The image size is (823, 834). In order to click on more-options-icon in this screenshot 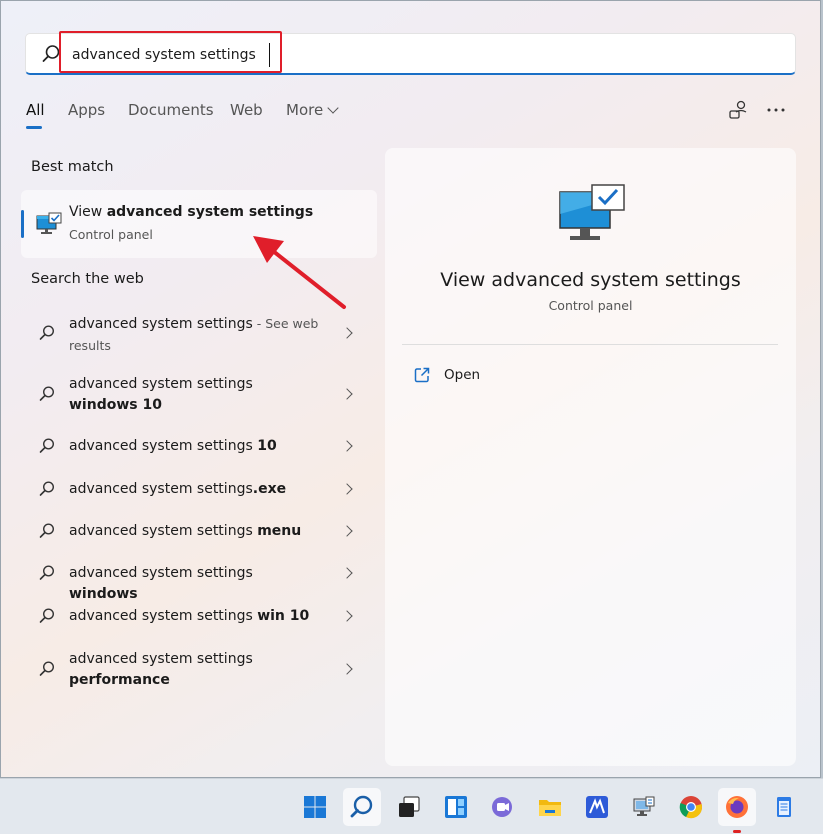, I will do `click(776, 110)`.